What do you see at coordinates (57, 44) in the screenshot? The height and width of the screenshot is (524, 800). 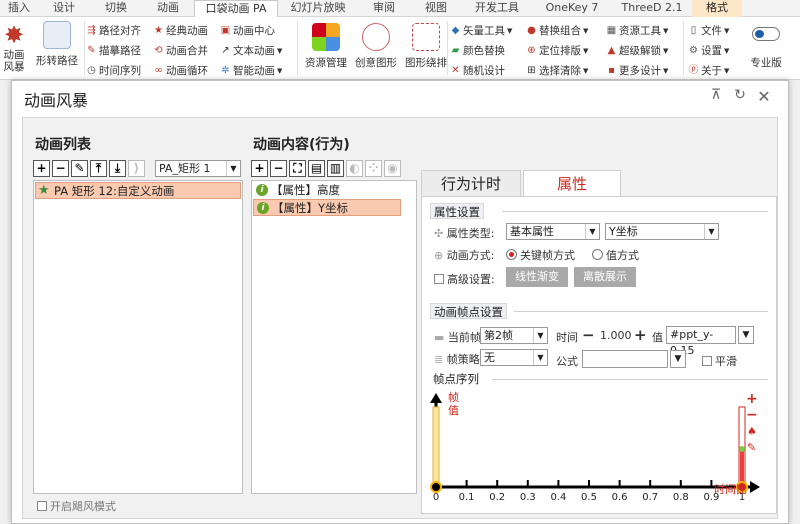 I see `shape-path-button: 形转路径` at bounding box center [57, 44].